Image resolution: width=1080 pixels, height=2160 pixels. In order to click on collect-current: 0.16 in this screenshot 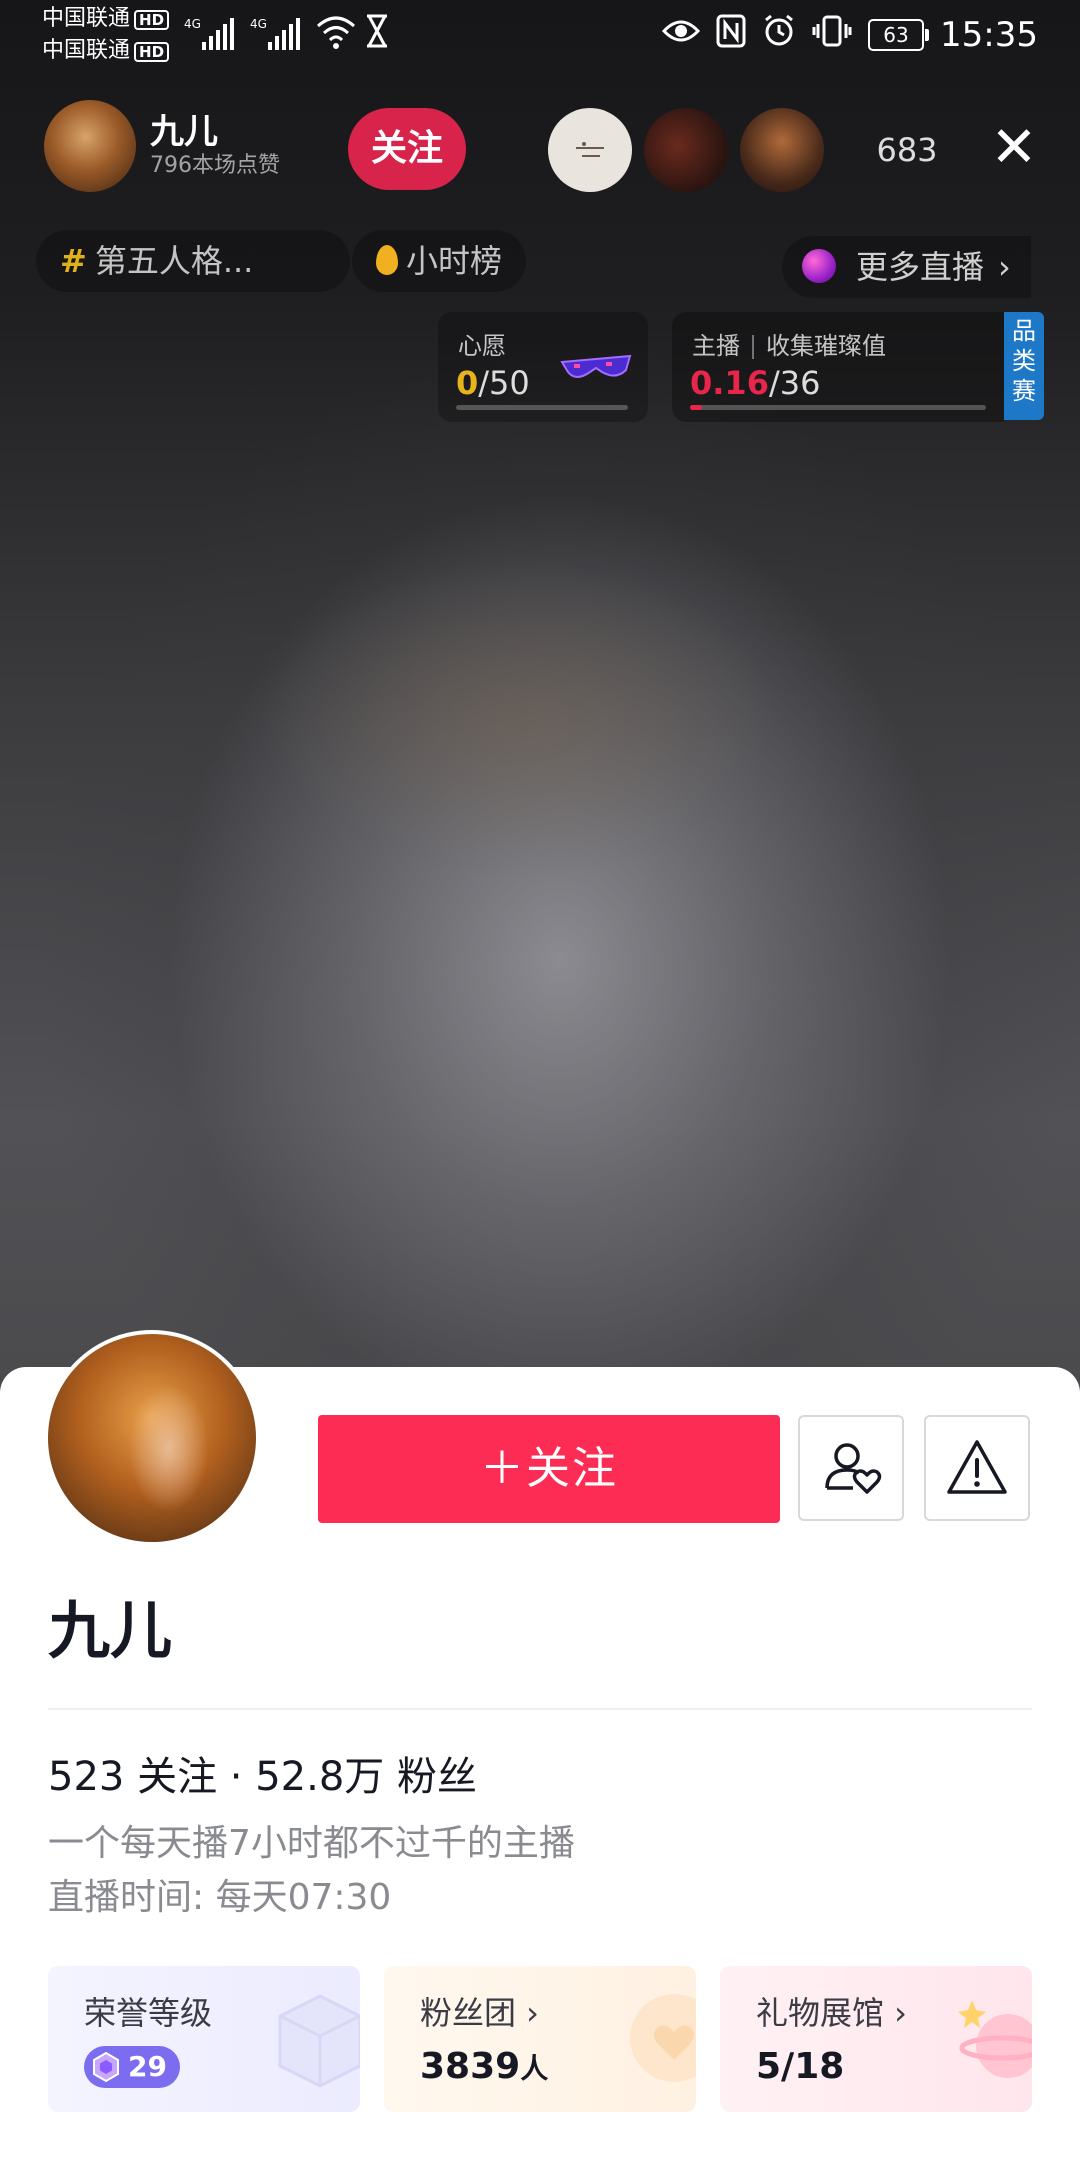, I will do `click(729, 383)`.